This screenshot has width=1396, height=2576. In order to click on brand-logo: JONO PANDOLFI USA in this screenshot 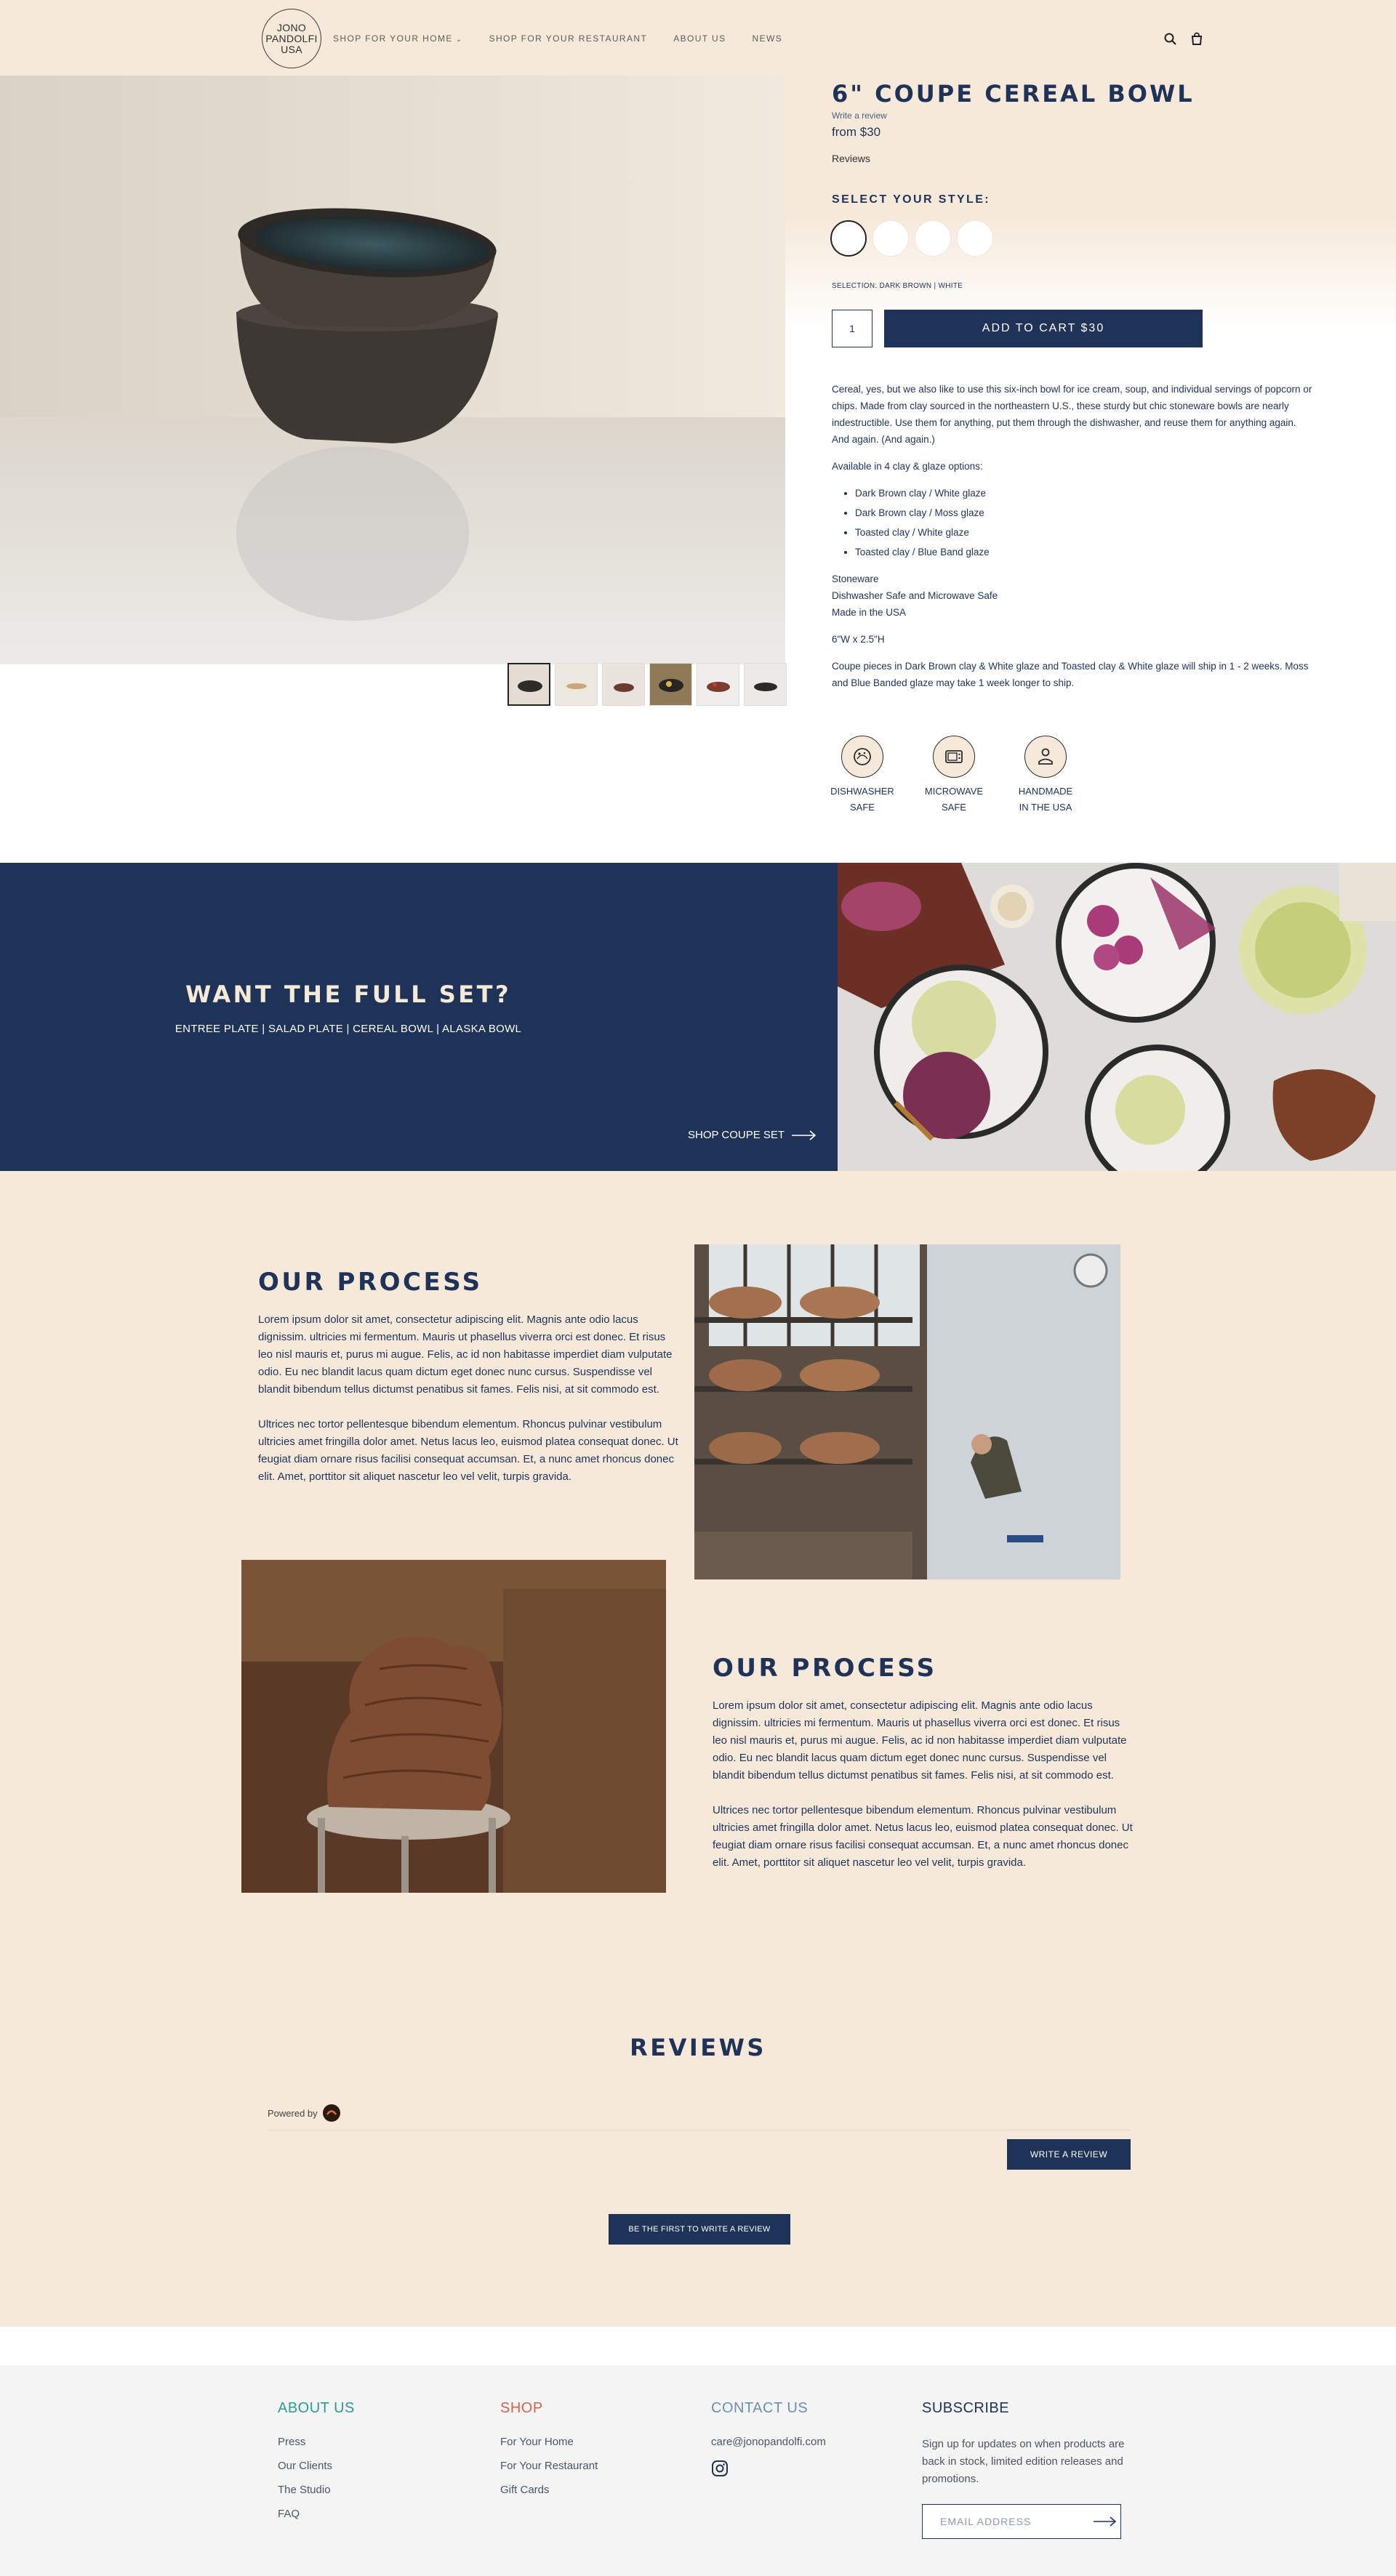, I will do `click(291, 38)`.